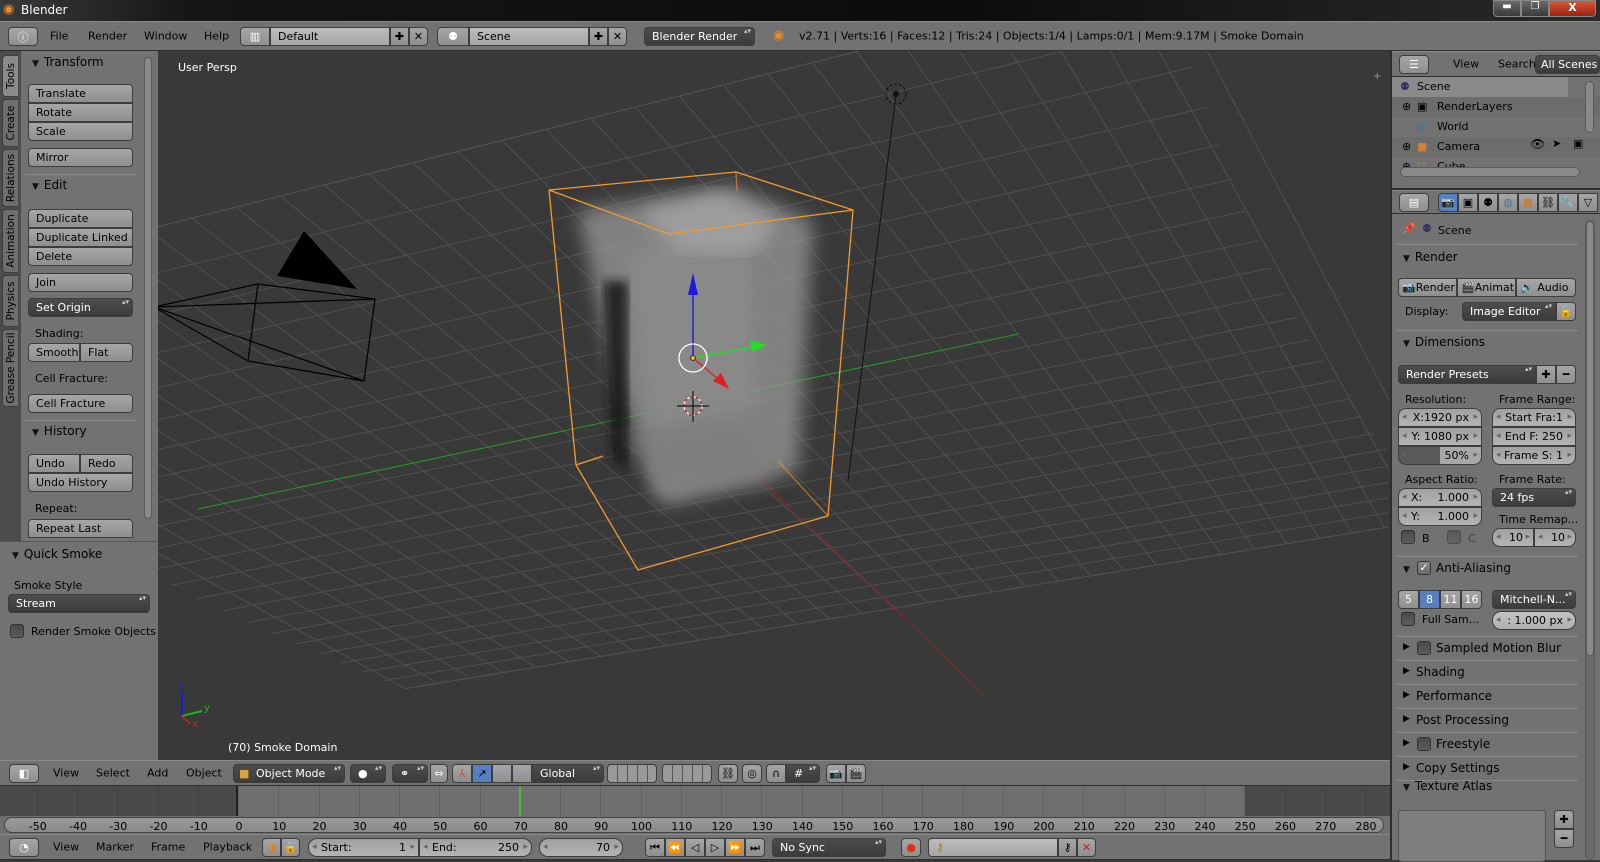  Describe the element at coordinates (856, 773) in the screenshot. I see `opengl-animation-button: 🎬` at that location.